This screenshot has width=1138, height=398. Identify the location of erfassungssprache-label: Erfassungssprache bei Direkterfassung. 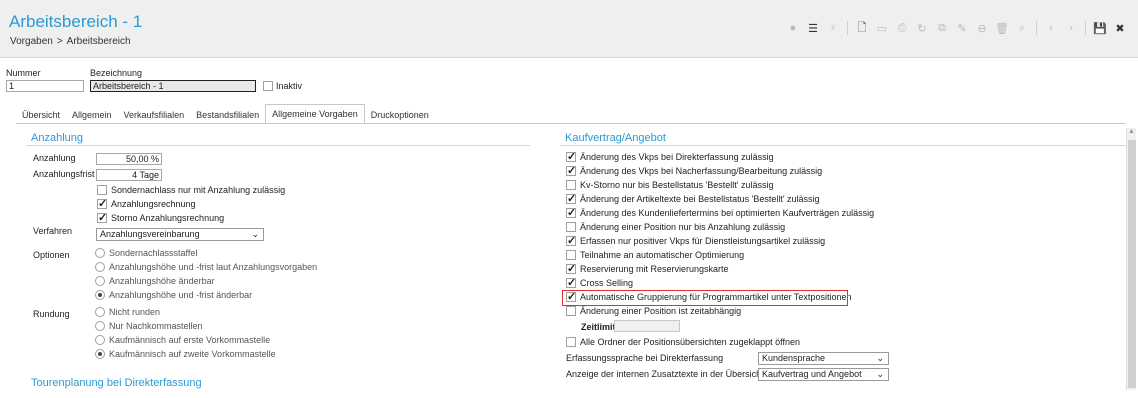
(645, 358).